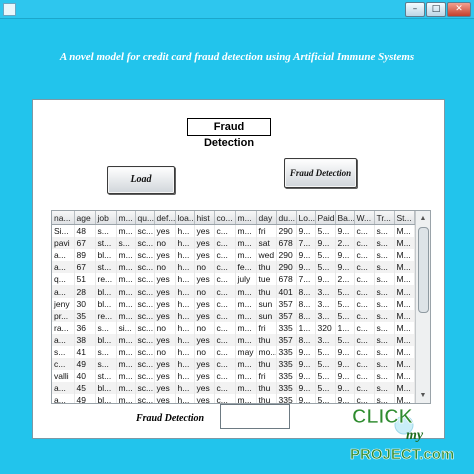 The width and height of the screenshot is (474, 474). What do you see at coordinates (415, 9) in the screenshot?
I see `minimize-button: –` at bounding box center [415, 9].